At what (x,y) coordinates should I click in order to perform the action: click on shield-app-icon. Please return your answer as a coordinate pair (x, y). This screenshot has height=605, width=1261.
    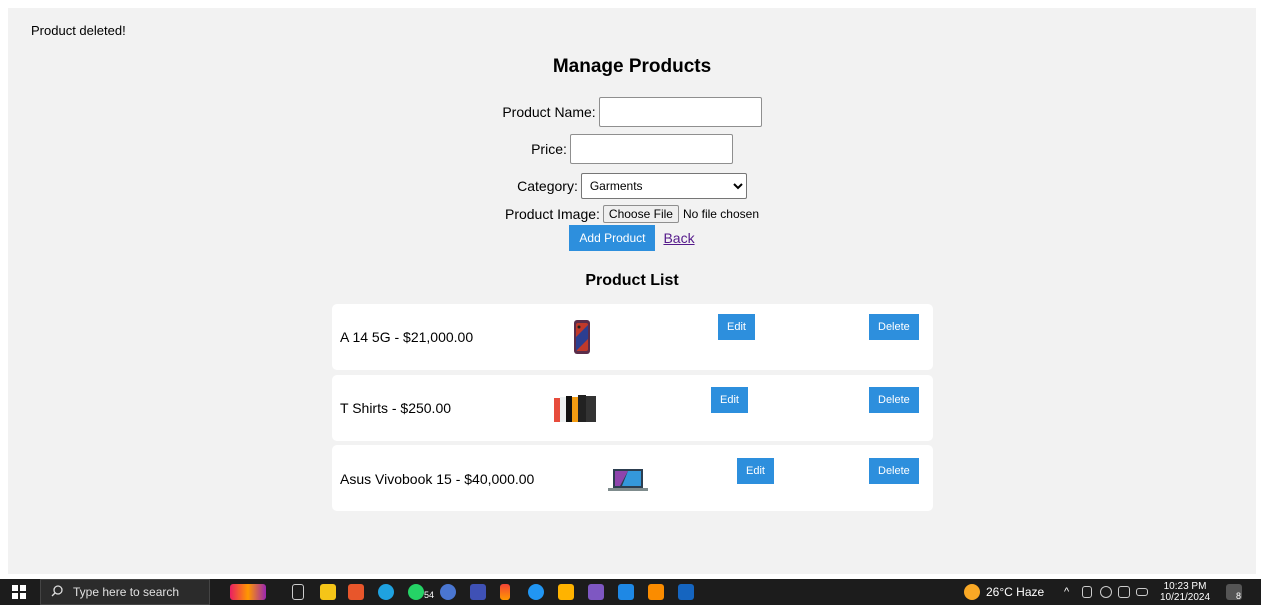
    Looking at the image, I should click on (478, 592).